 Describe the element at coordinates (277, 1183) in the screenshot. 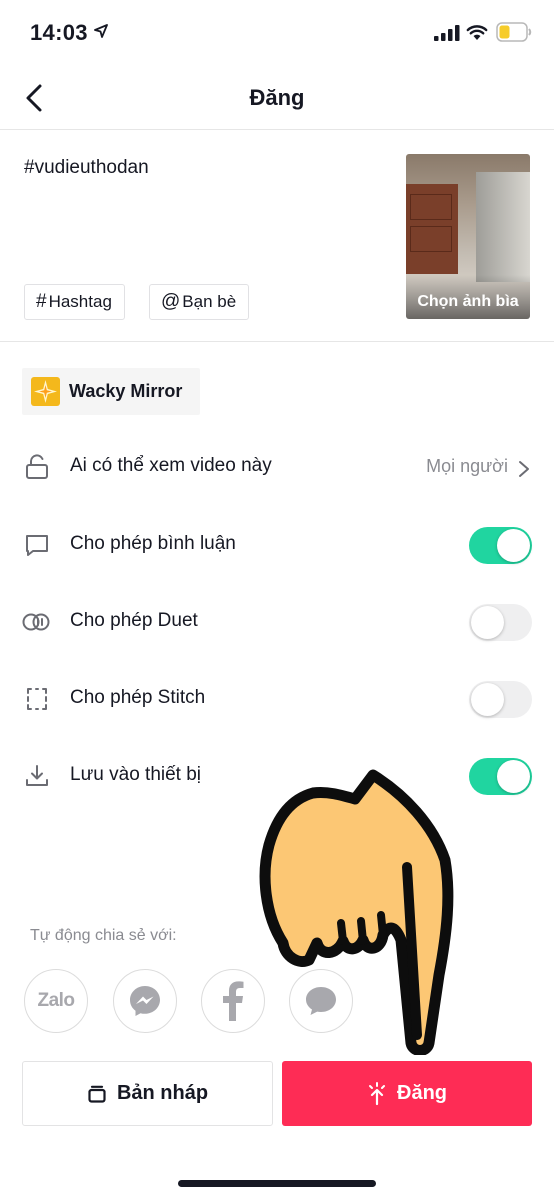

I see `home-indicator` at that location.